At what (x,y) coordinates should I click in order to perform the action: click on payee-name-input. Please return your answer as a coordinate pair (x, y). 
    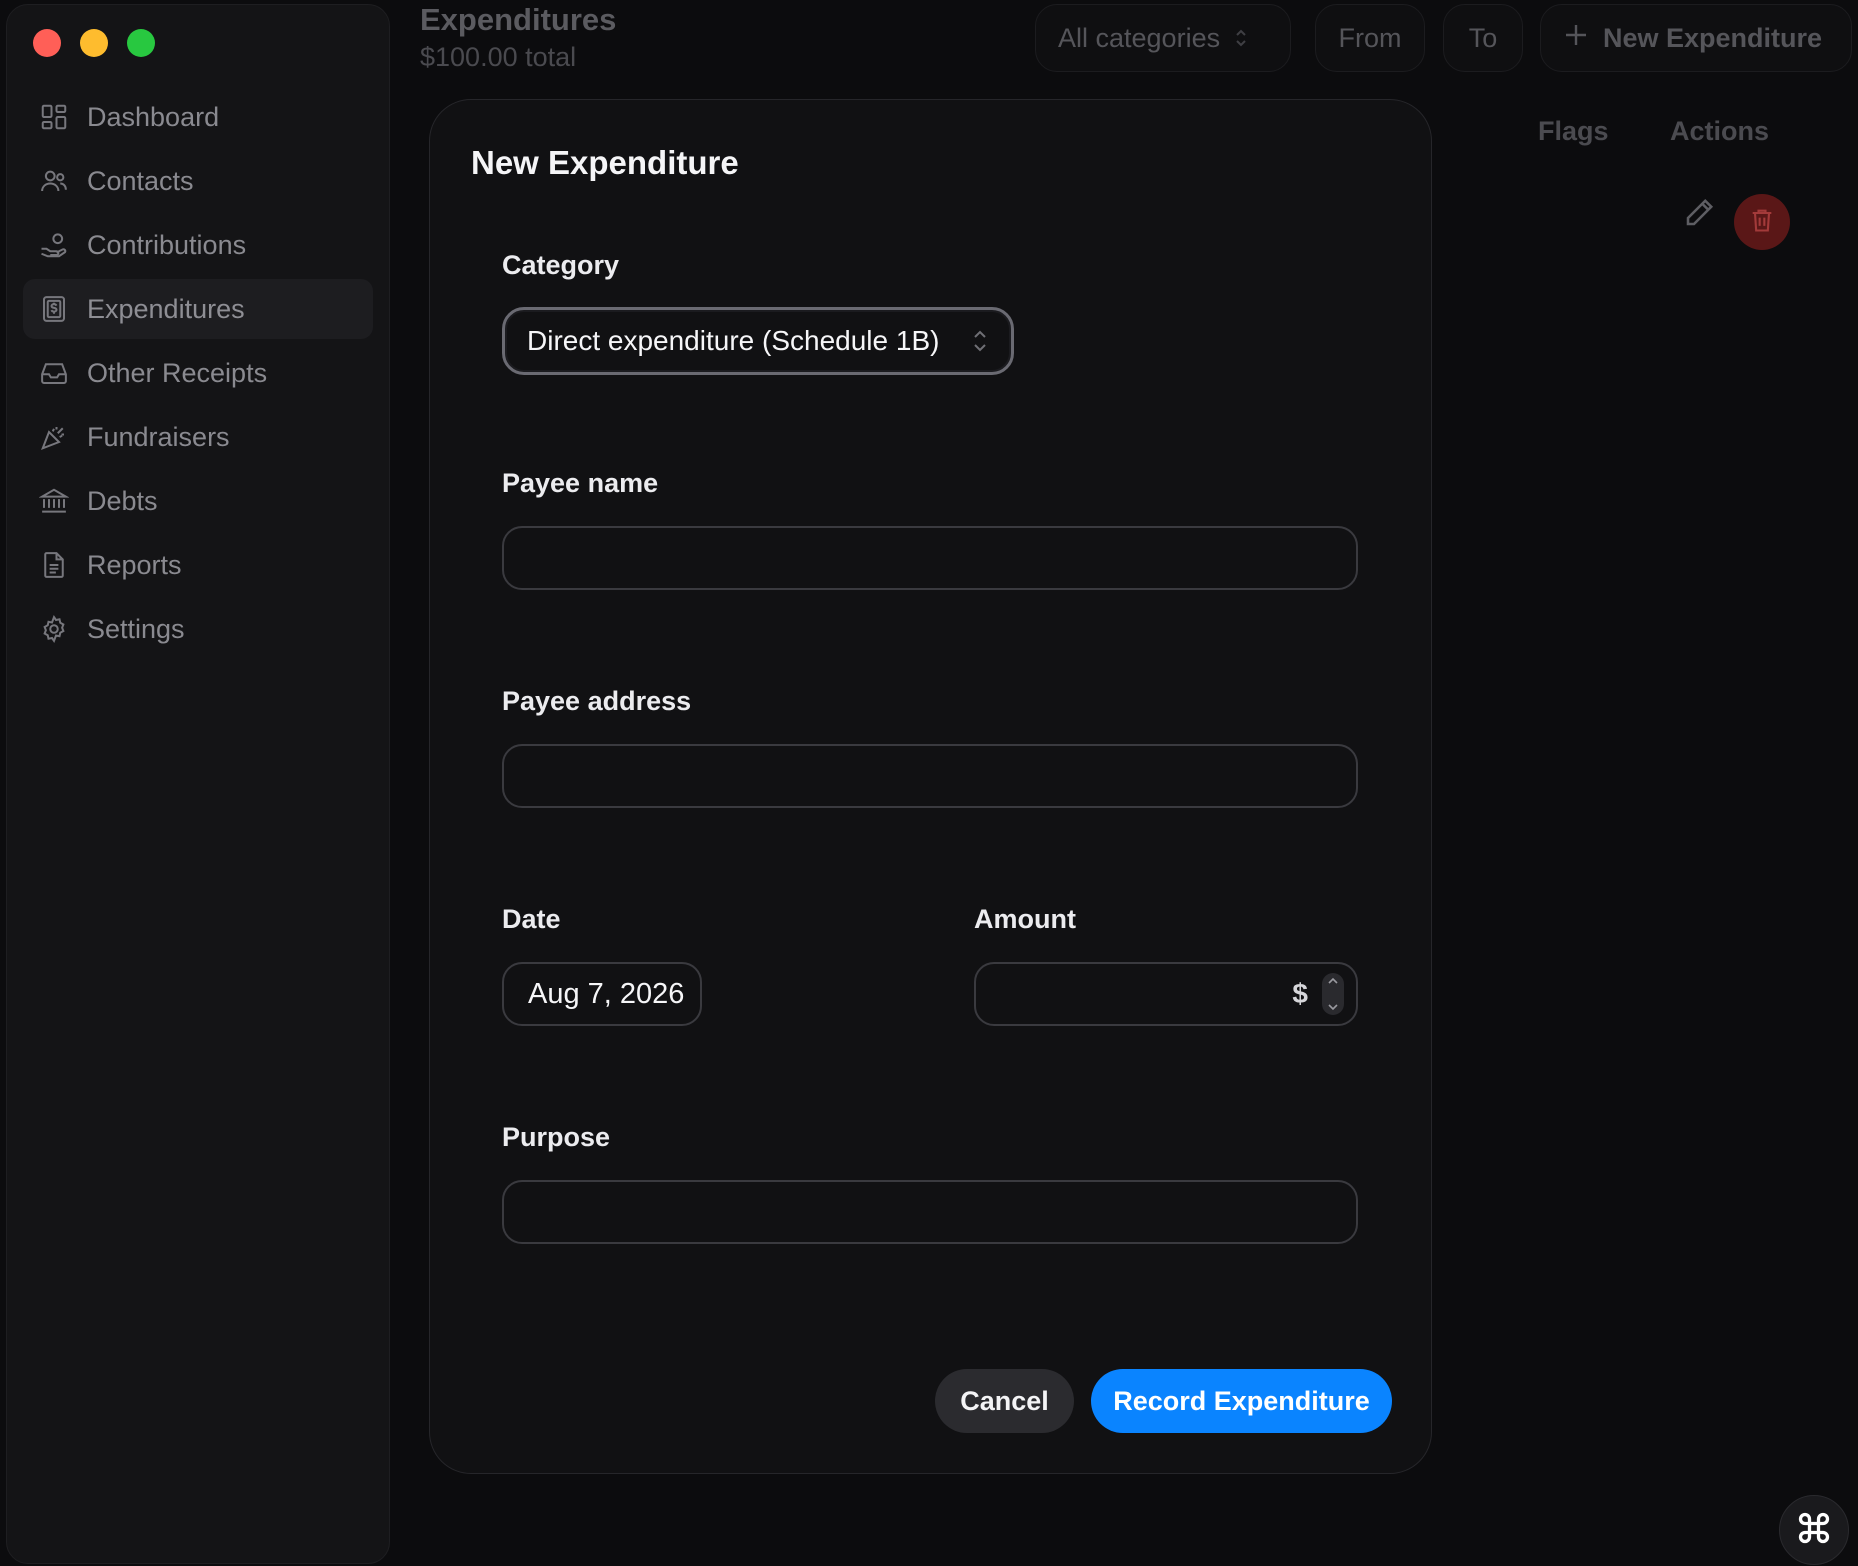
    Looking at the image, I should click on (930, 558).